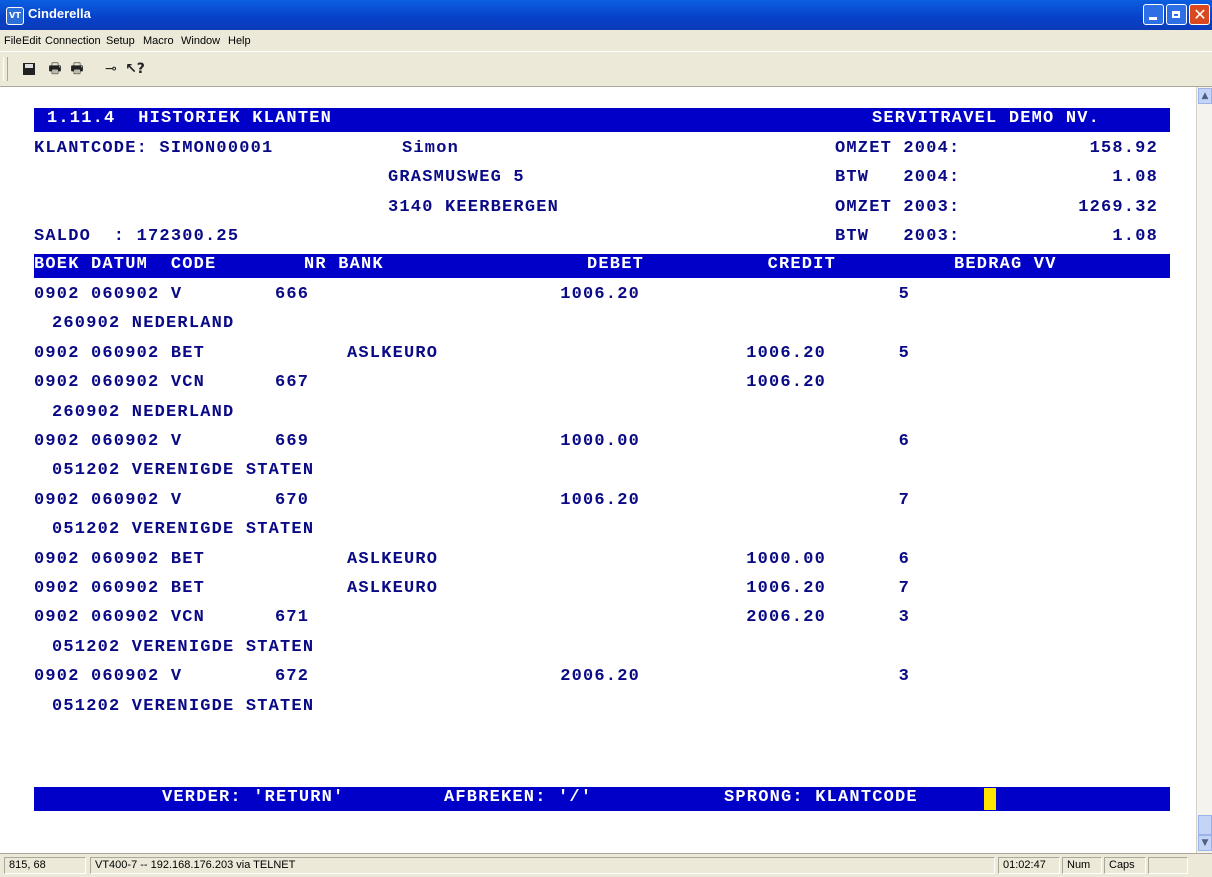  What do you see at coordinates (5, 69) in the screenshot?
I see `toolbar-grip` at bounding box center [5, 69].